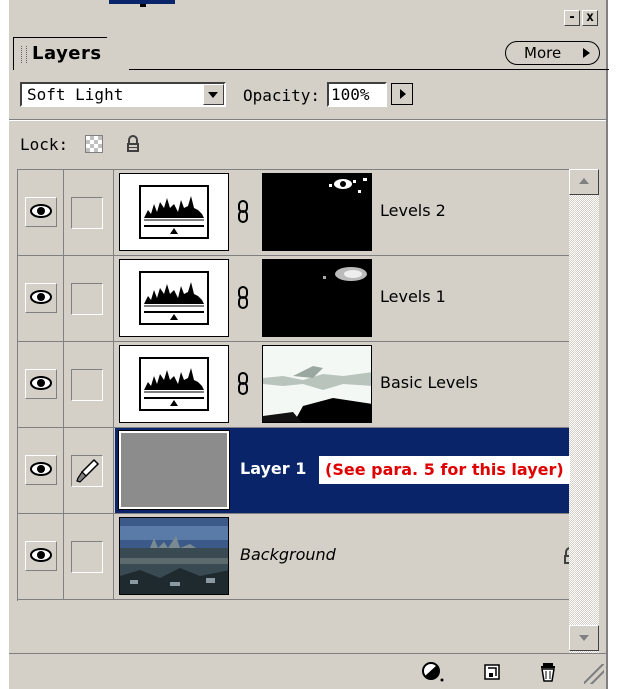  What do you see at coordinates (584, 182) in the screenshot?
I see `scroll-up-button` at bounding box center [584, 182].